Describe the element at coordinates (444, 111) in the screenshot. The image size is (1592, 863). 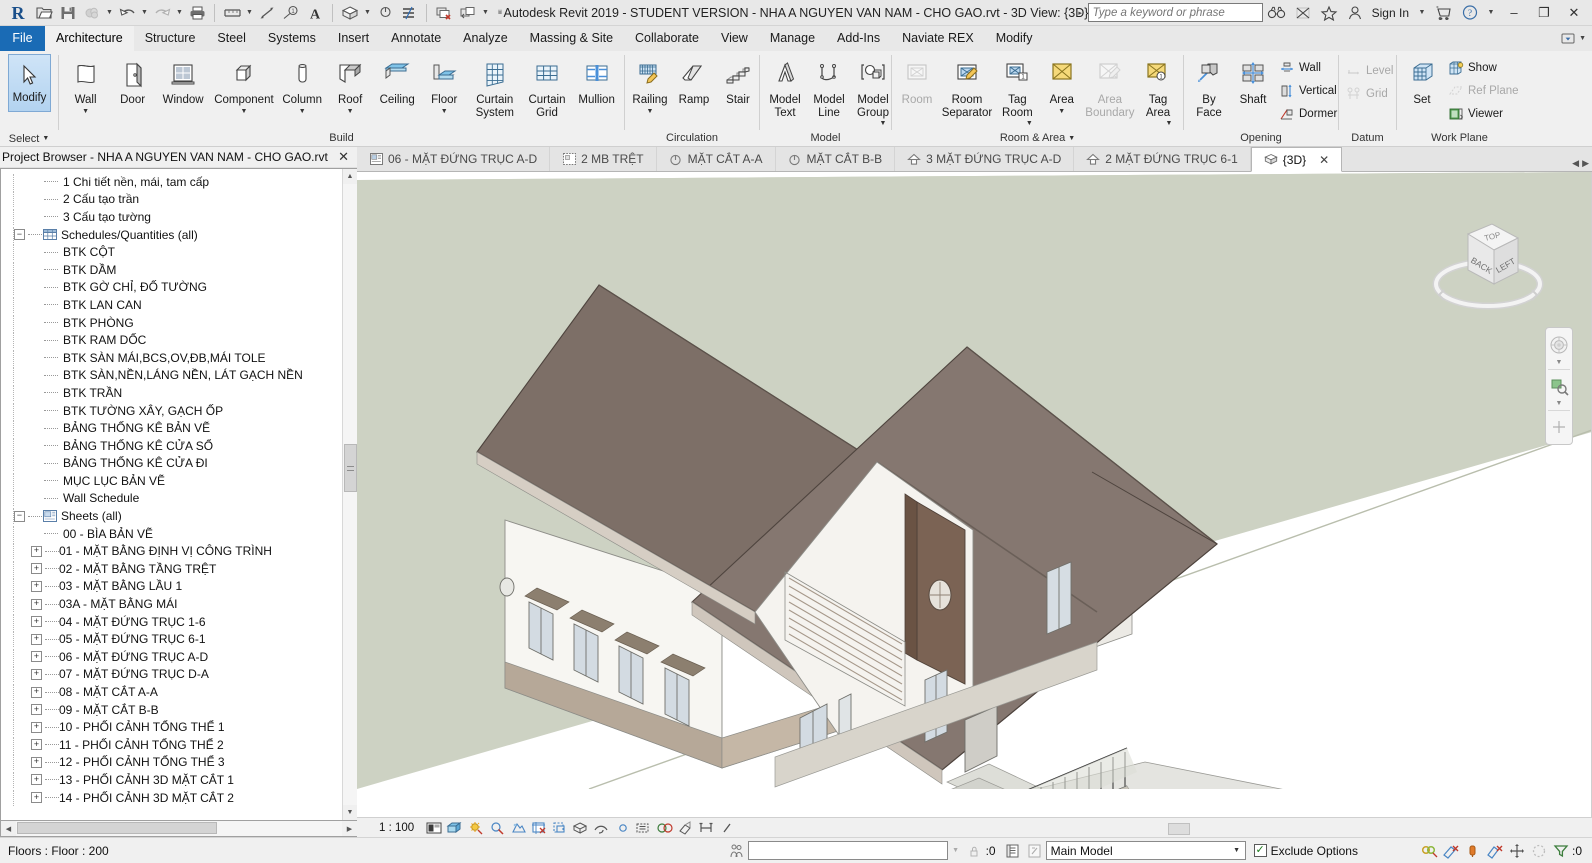
I see `floor-dropdown-icon: ▼` at that location.